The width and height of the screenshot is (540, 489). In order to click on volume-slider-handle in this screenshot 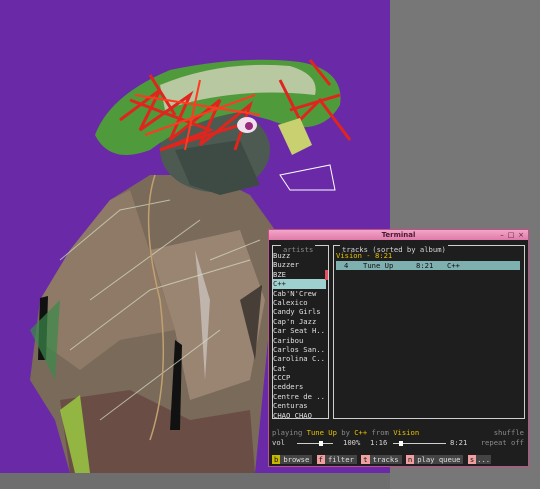, I will do `click(321, 443)`.